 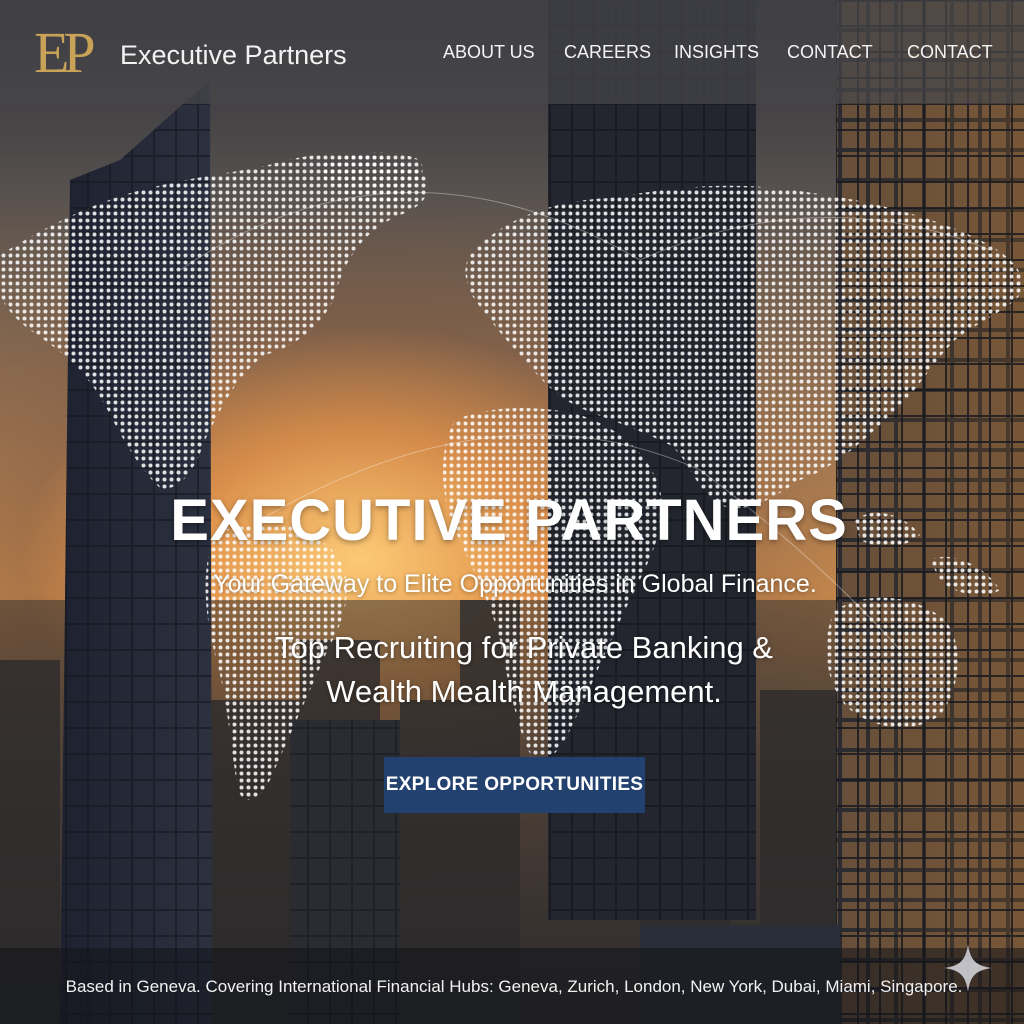 What do you see at coordinates (524, 647) in the screenshot?
I see `hero-tagline-line-1: Top Recruiting for Private Banking &` at bounding box center [524, 647].